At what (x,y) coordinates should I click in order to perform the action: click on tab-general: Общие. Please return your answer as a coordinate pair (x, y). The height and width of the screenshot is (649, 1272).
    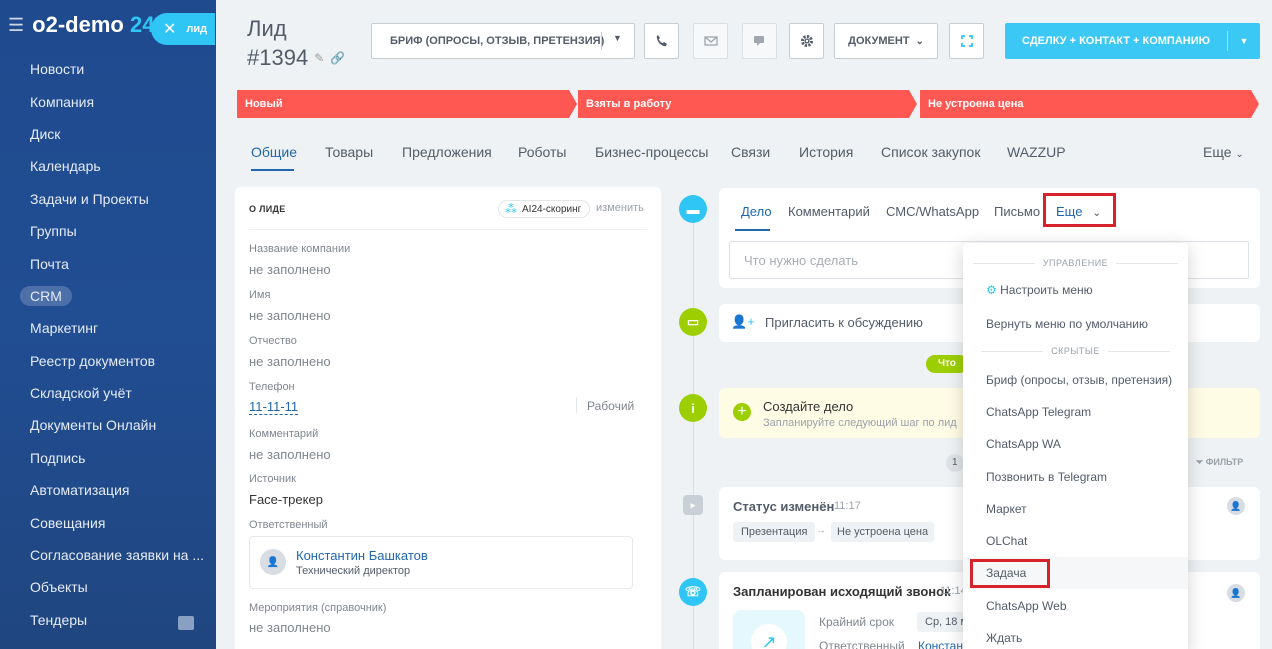
    Looking at the image, I should click on (274, 152).